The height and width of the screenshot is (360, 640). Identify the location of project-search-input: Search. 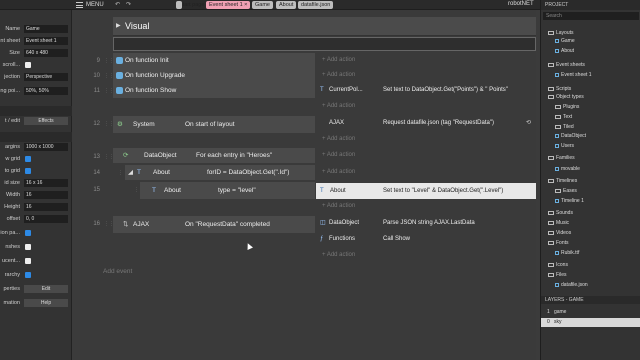
(591, 16).